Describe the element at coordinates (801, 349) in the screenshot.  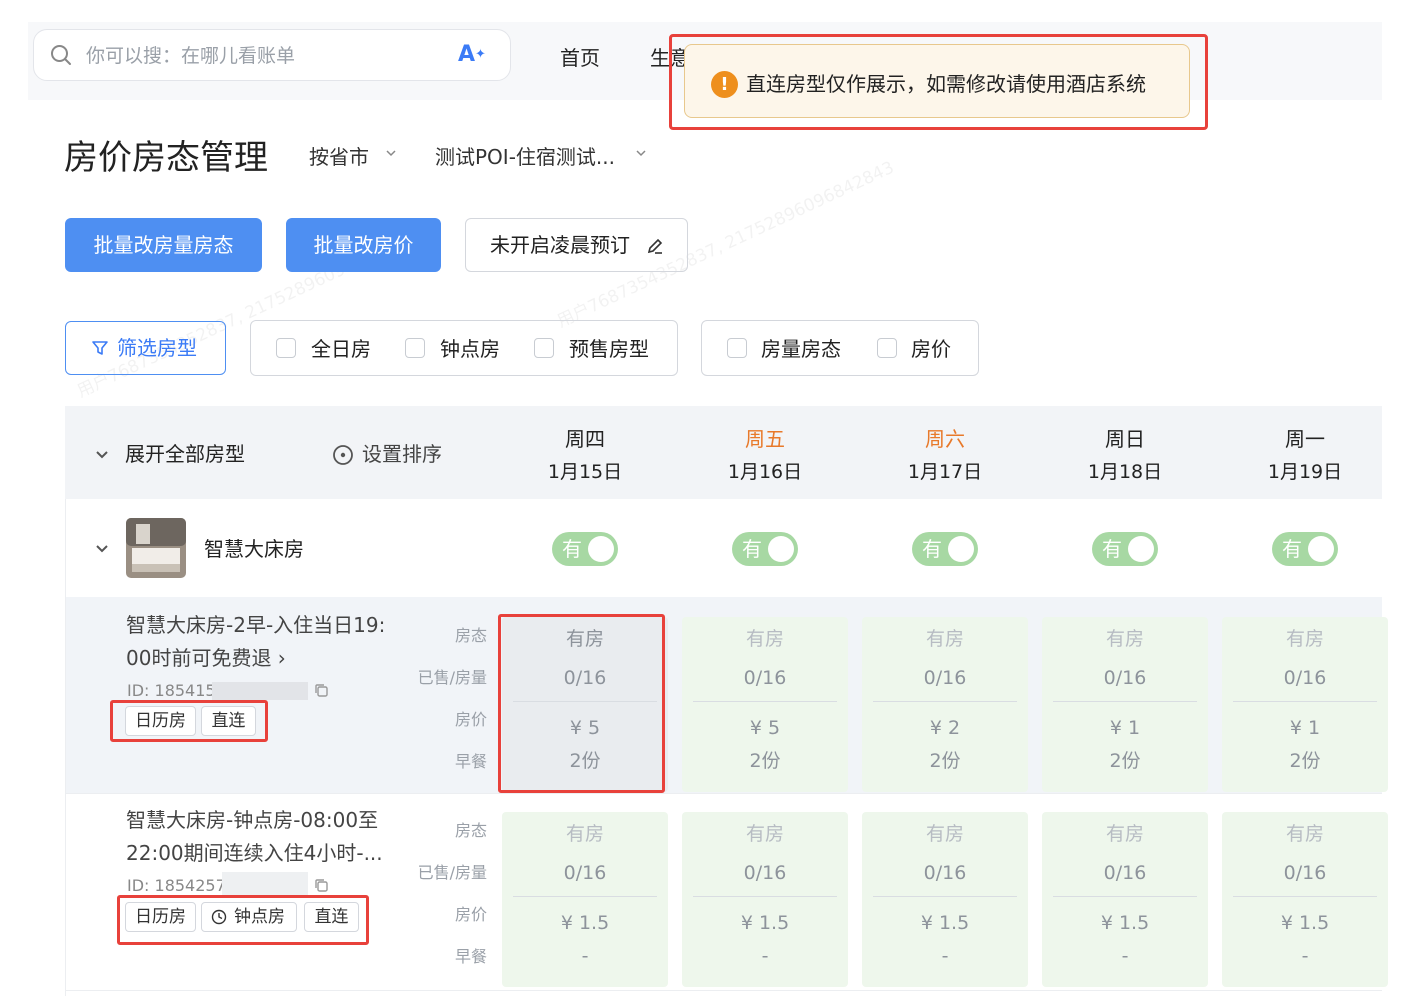
I see `checkbox-label: 房量房态` at that location.